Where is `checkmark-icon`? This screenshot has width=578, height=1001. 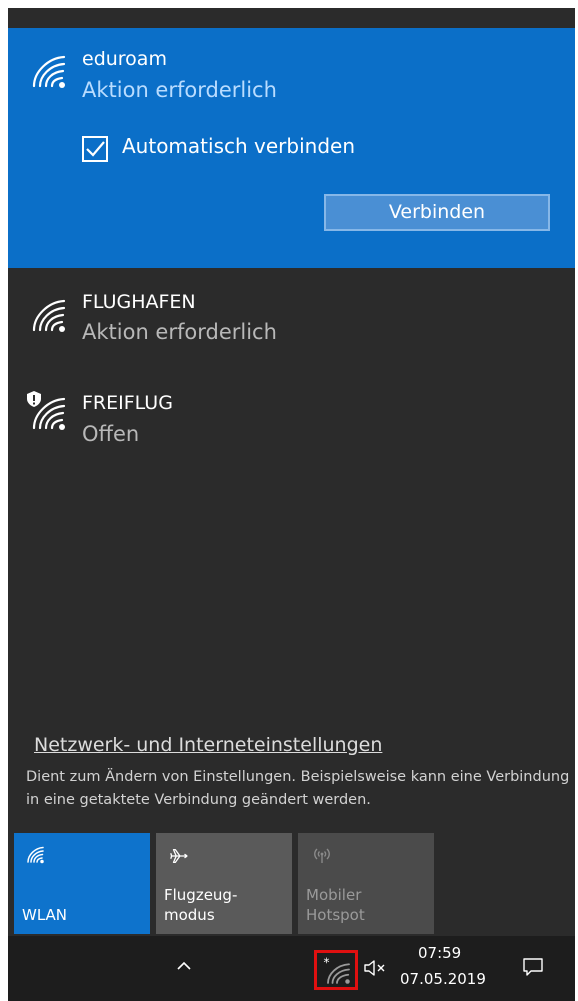
checkmark-icon is located at coordinates (95, 149).